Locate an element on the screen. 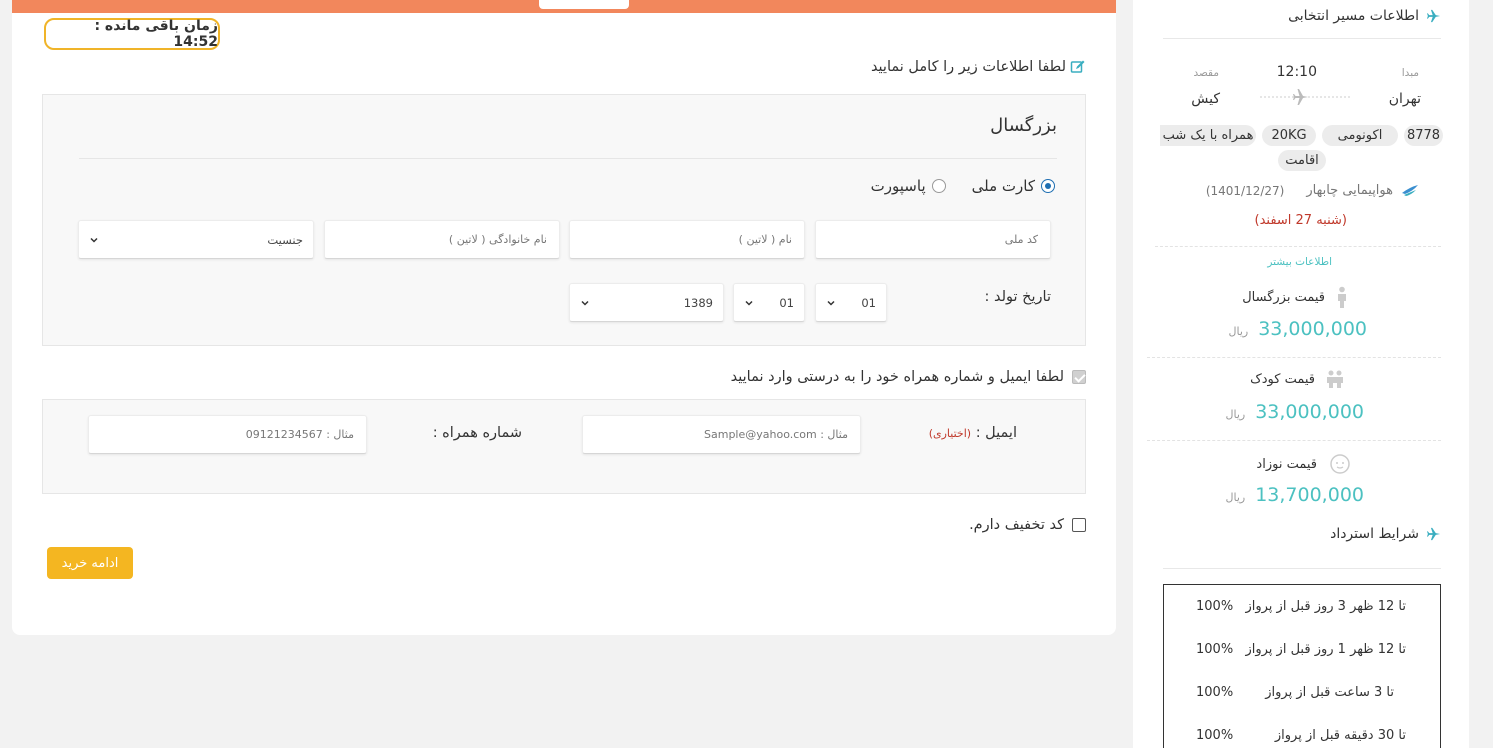 The height and width of the screenshot is (748, 1493). birth-year-select: 1389 is located at coordinates (646, 302).